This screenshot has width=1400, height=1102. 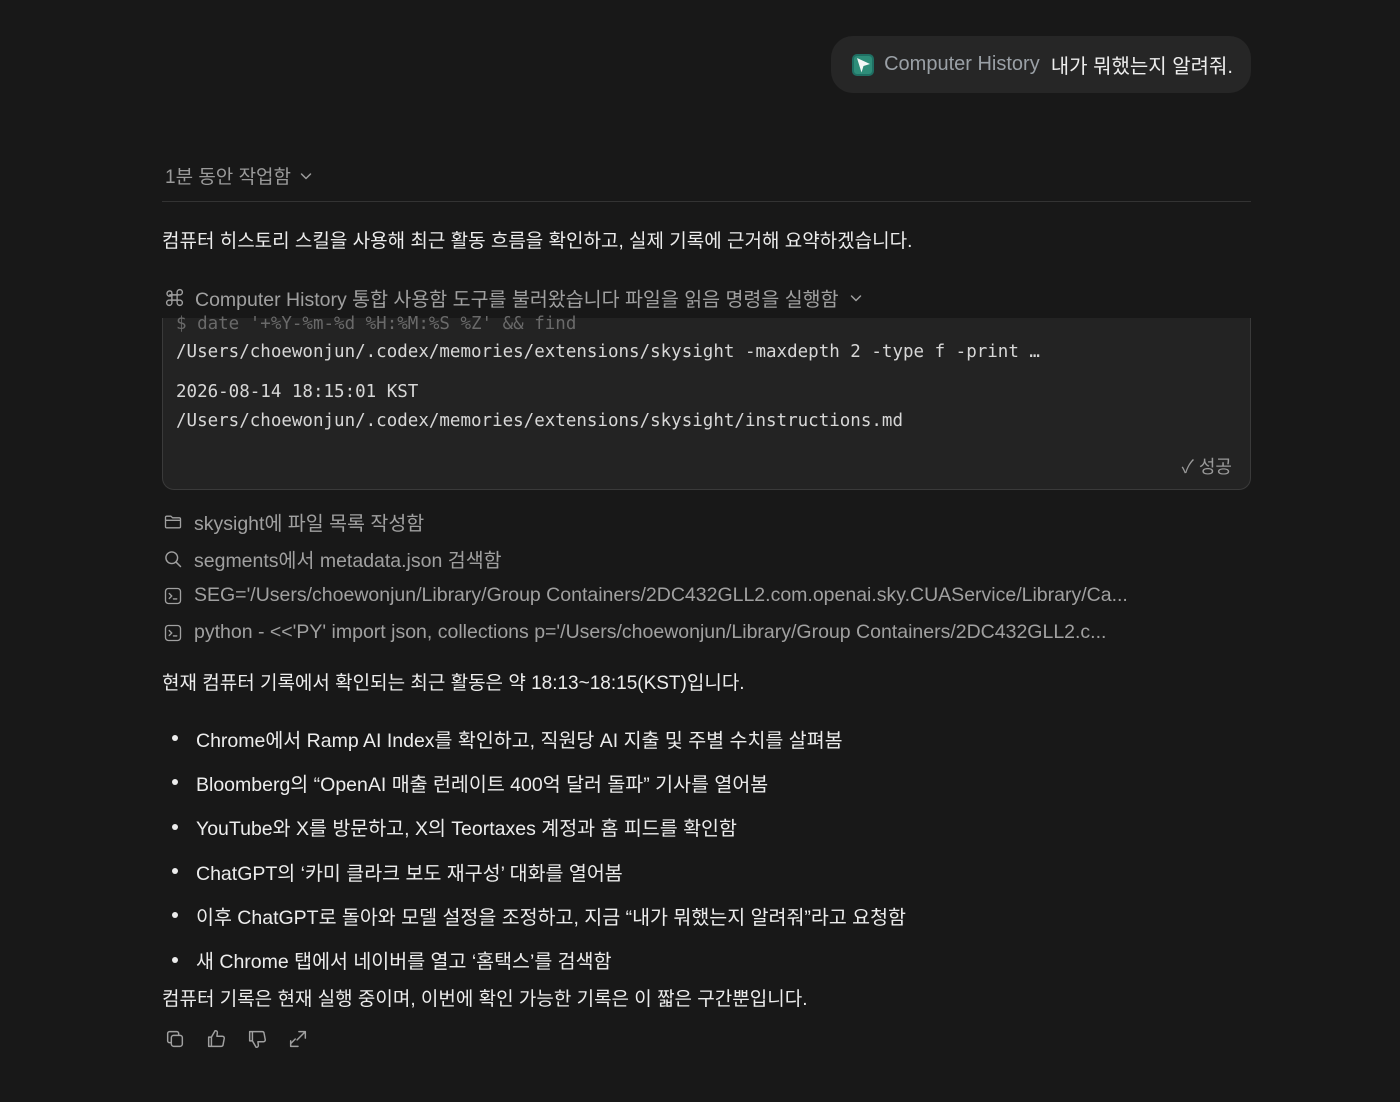 I want to click on list-item: segments에서 metadata.json 검색함, so click(x=645, y=558).